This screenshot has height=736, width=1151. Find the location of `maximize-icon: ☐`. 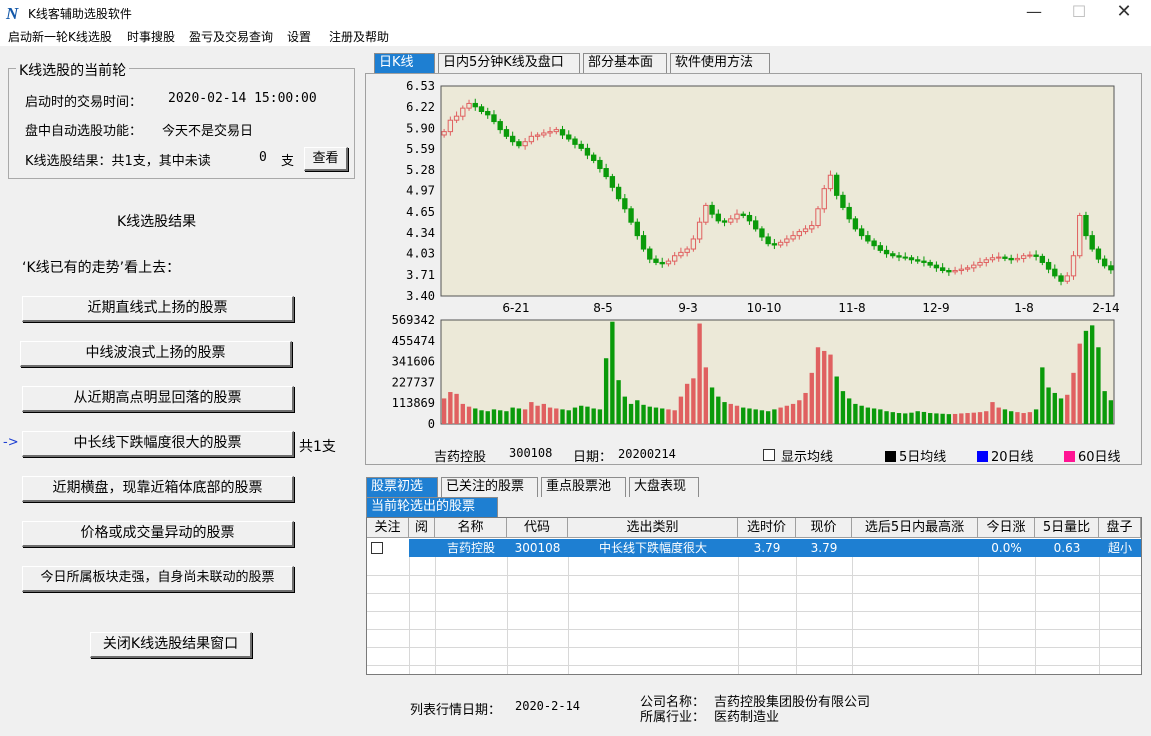

maximize-icon: ☐ is located at coordinates (1079, 13).